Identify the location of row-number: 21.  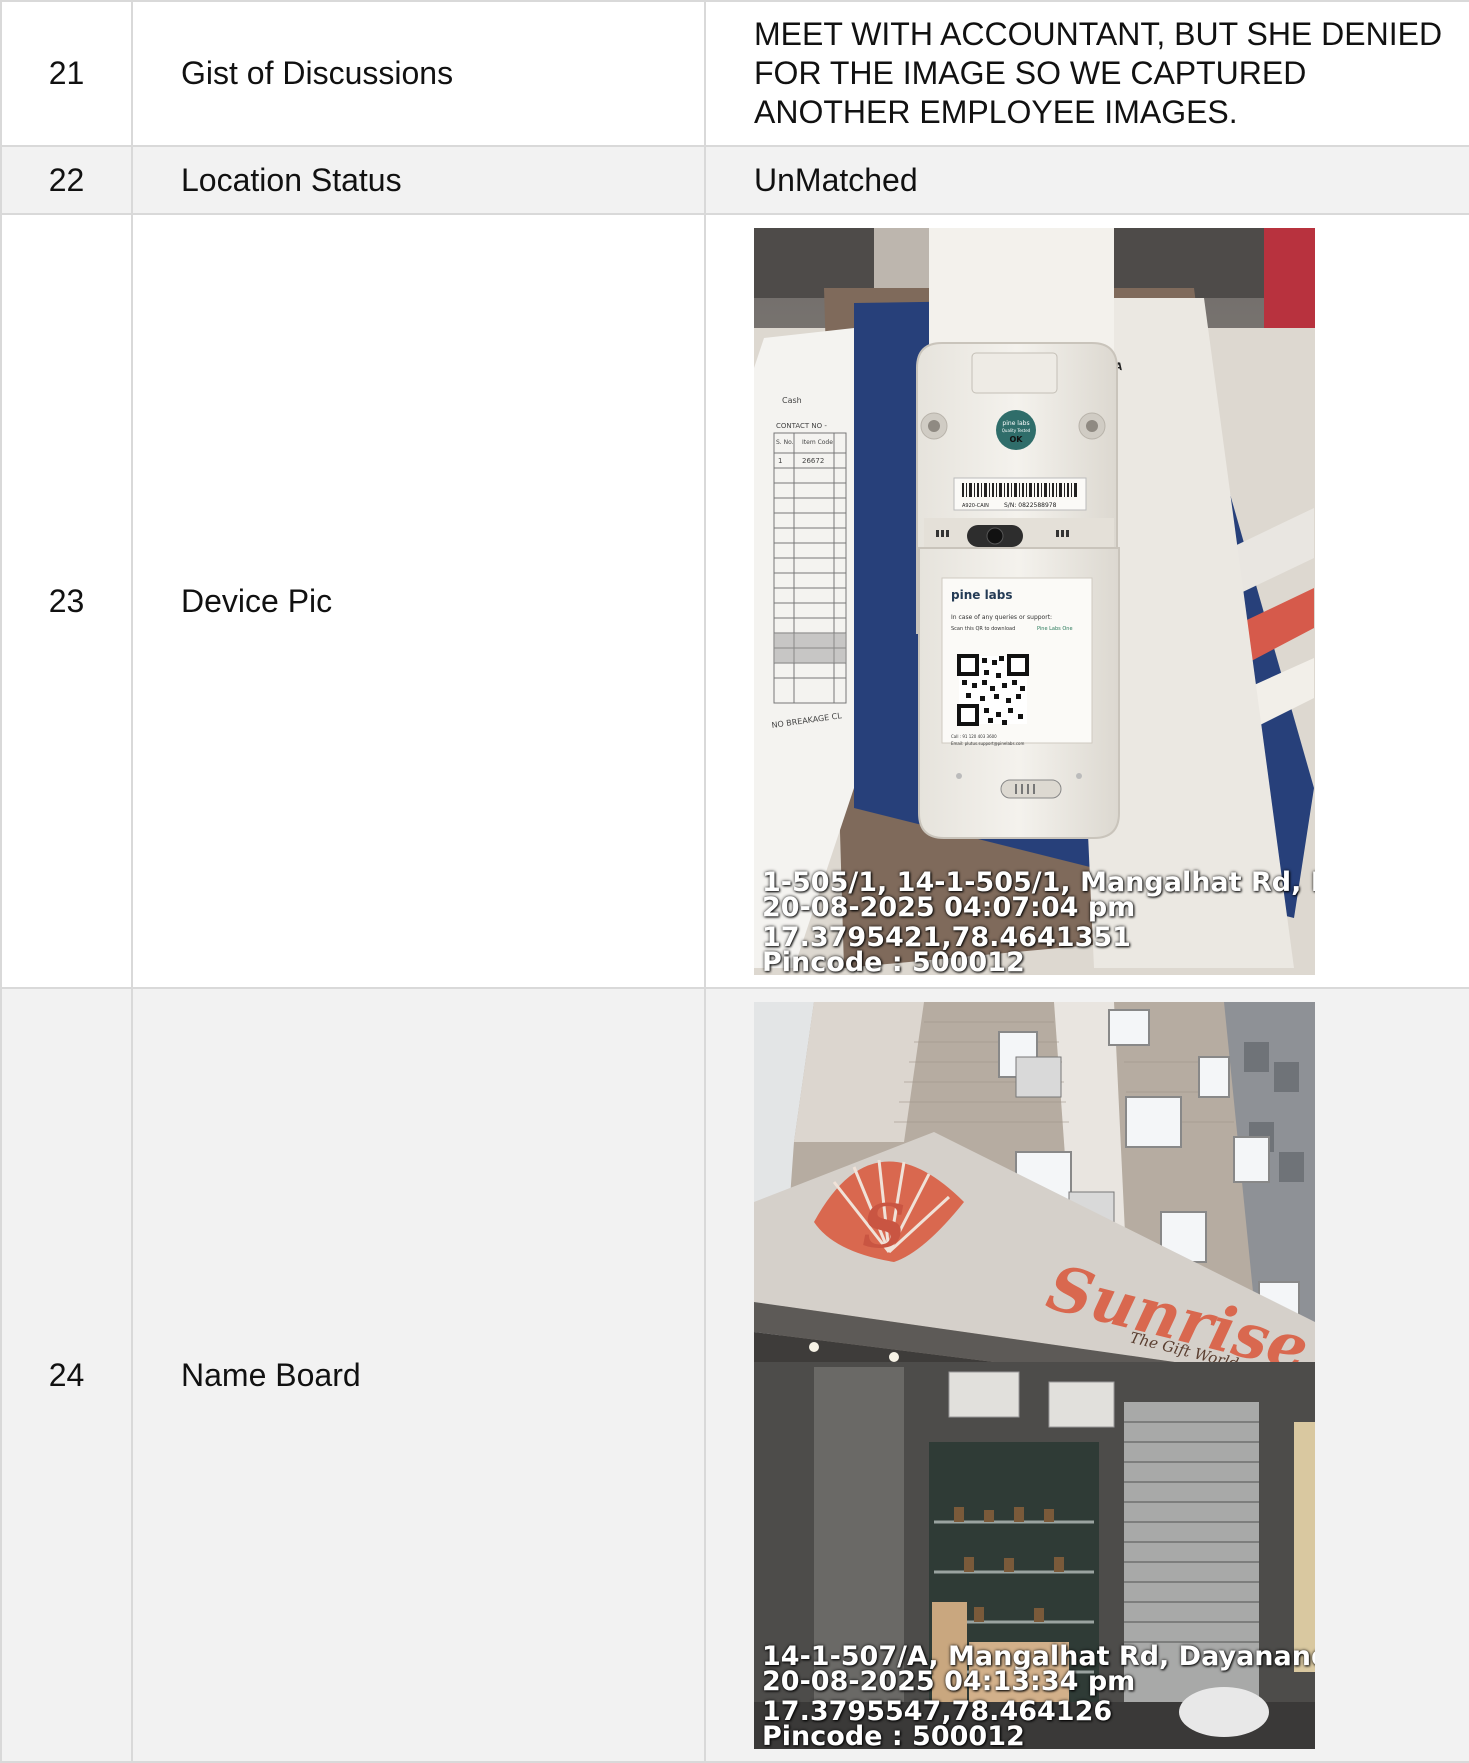
(66, 73).